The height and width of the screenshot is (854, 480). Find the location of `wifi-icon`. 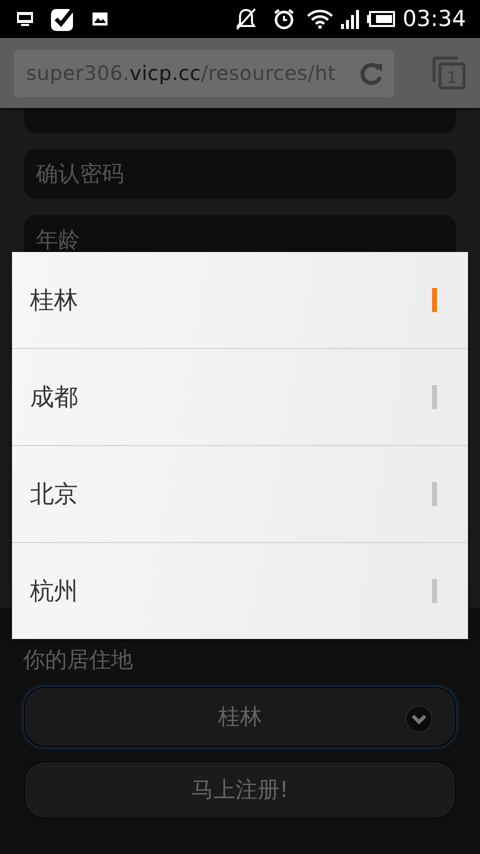

wifi-icon is located at coordinates (319, 19).